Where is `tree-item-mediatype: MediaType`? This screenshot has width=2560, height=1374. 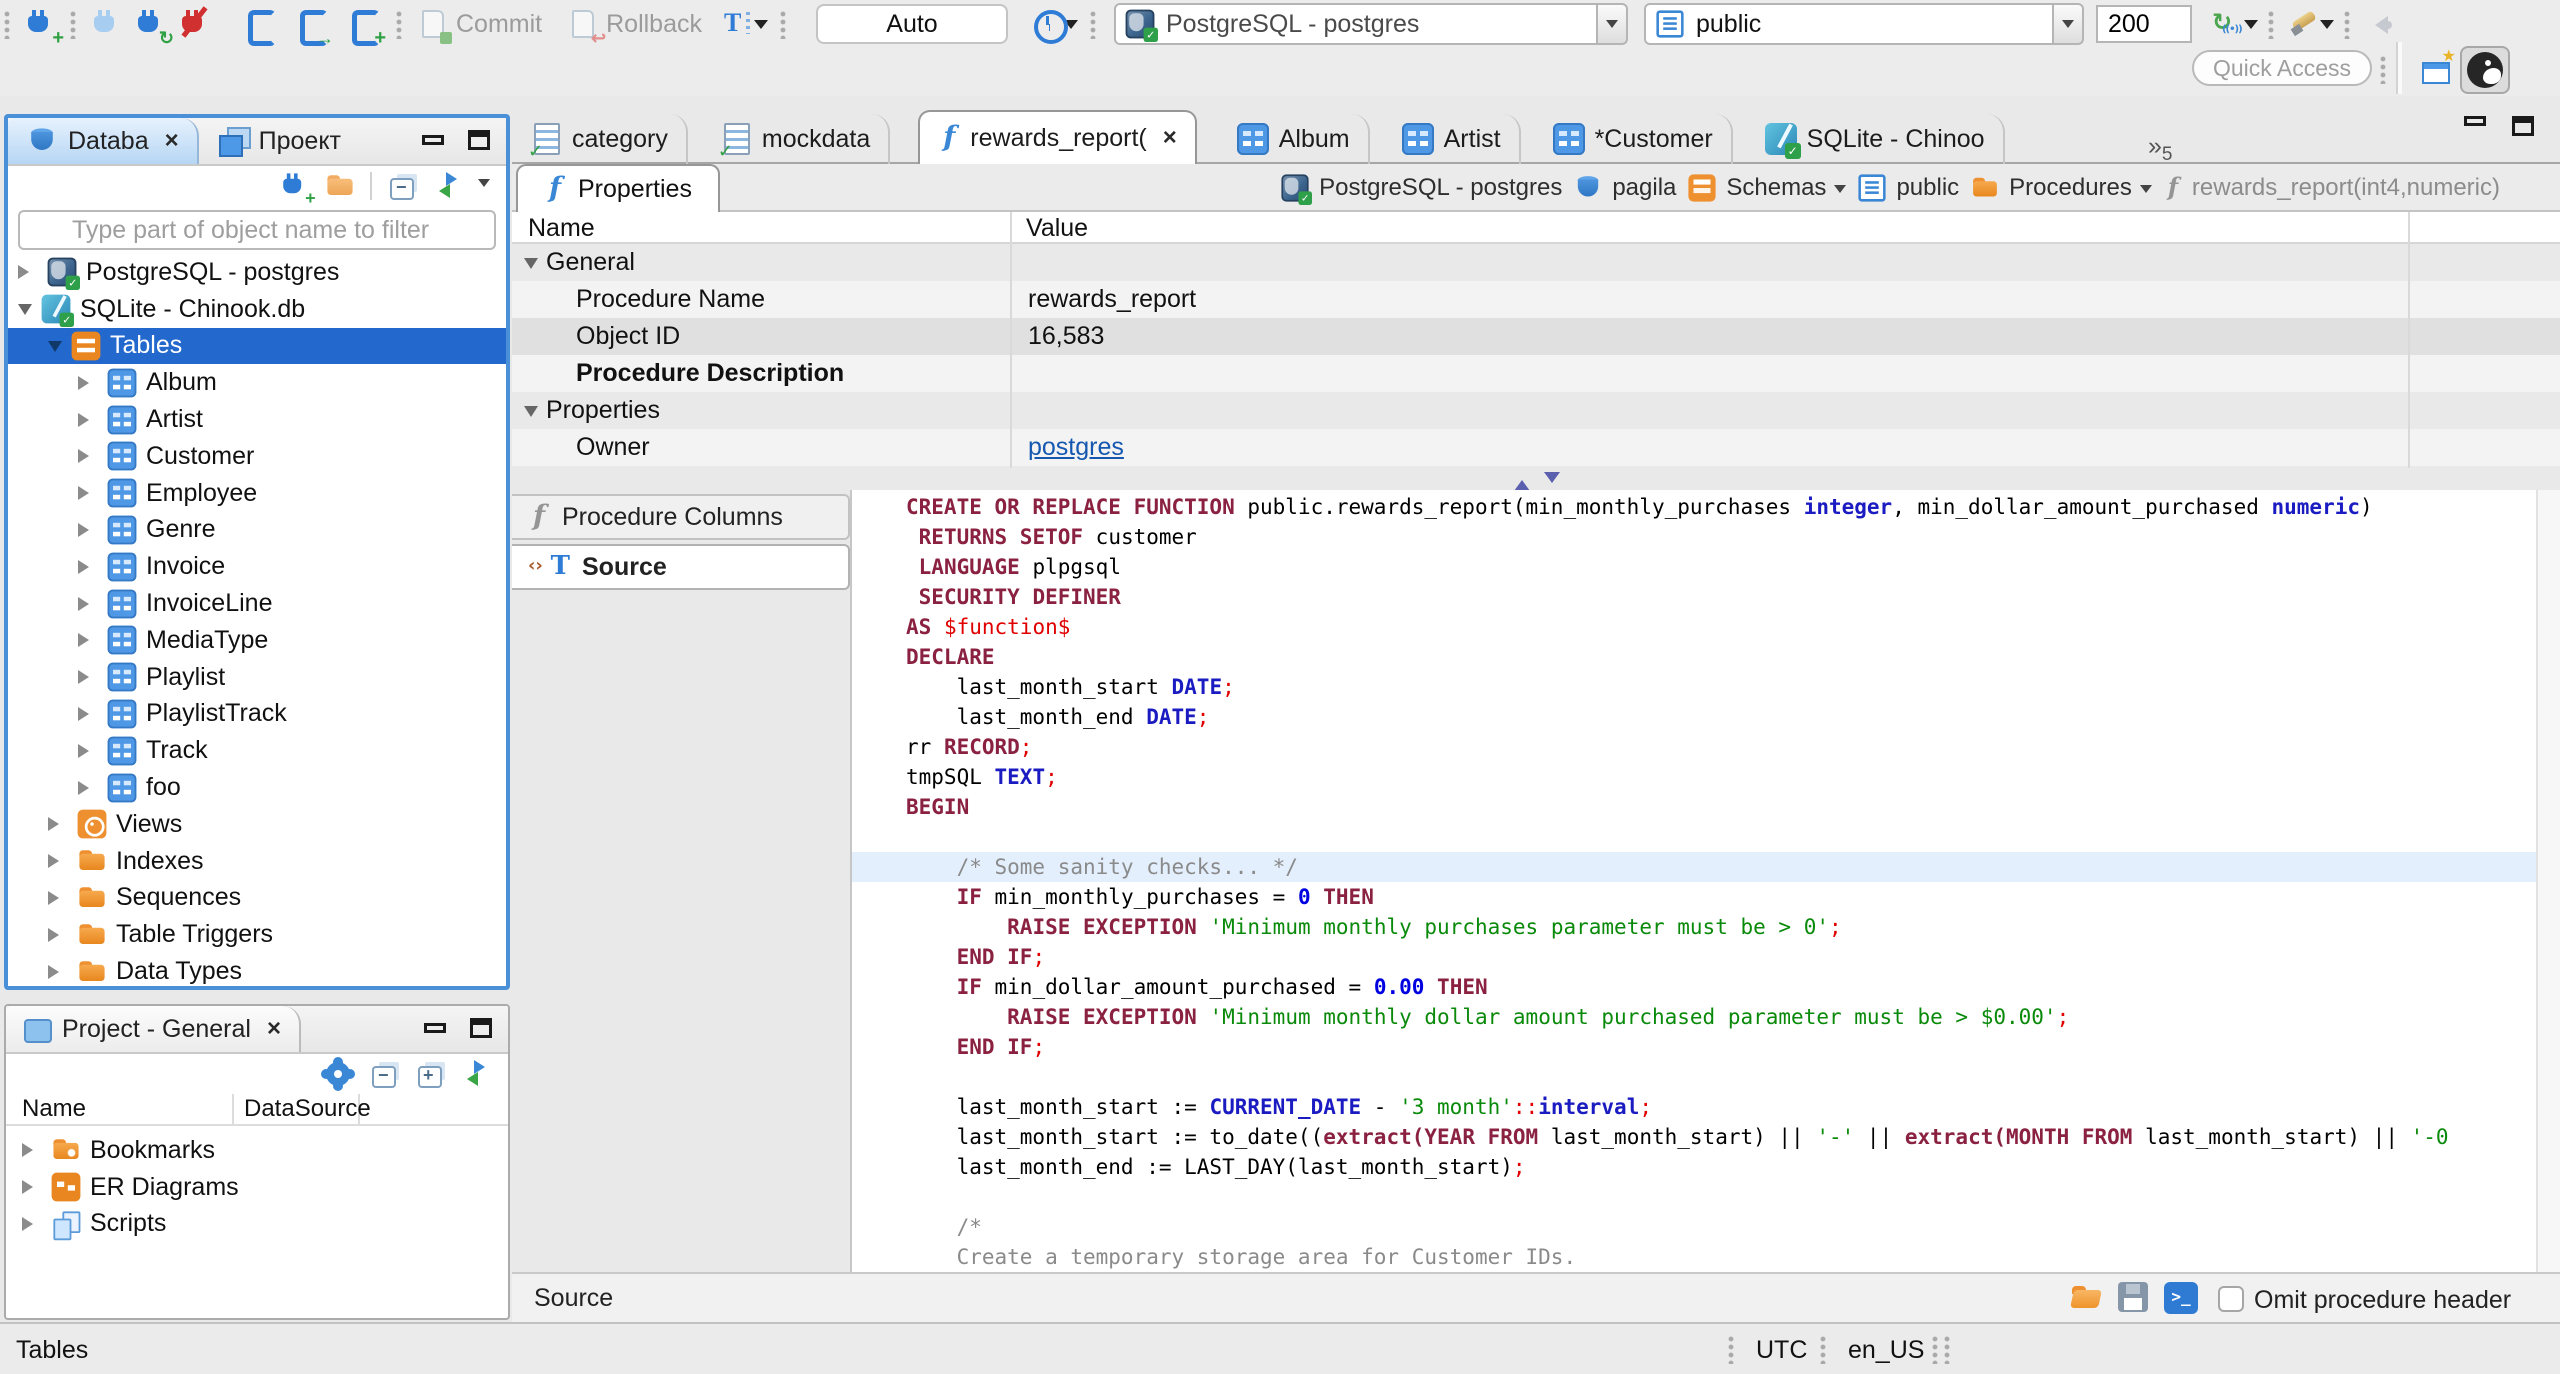 tree-item-mediatype: MediaType is located at coordinates (257, 640).